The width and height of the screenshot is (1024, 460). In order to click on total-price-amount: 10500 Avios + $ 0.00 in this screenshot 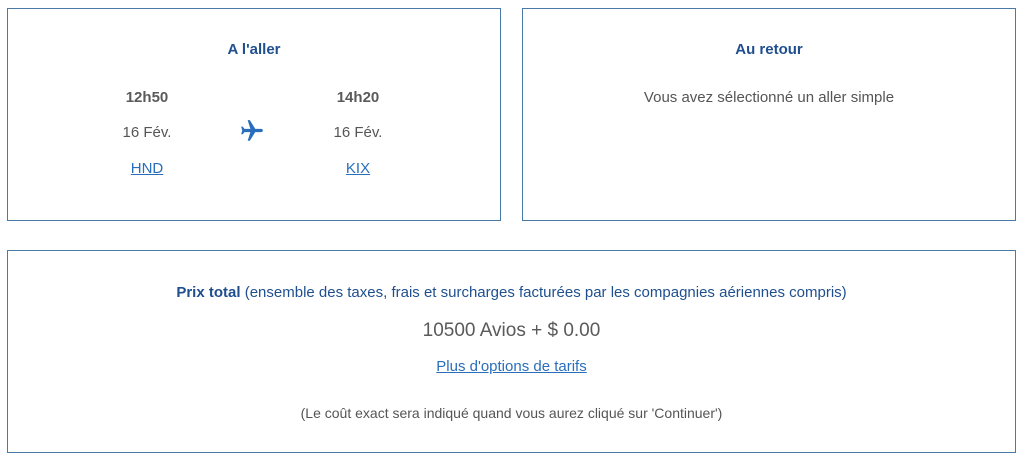, I will do `click(511, 330)`.